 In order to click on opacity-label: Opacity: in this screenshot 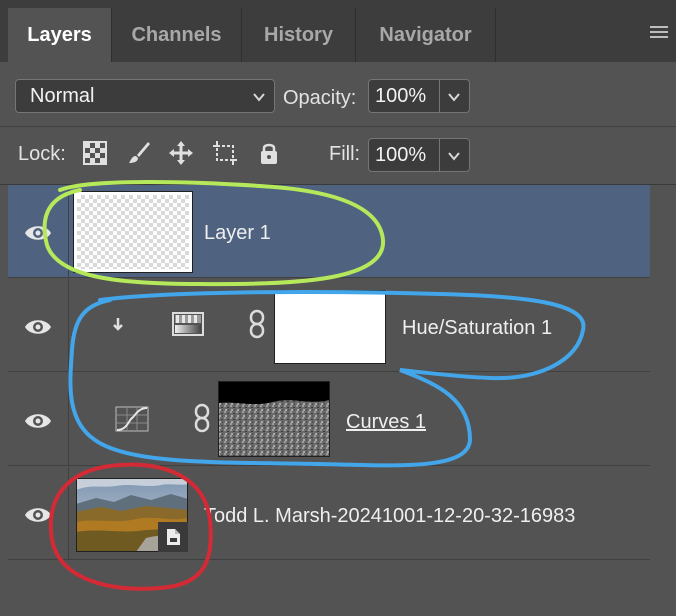, I will do `click(320, 98)`.